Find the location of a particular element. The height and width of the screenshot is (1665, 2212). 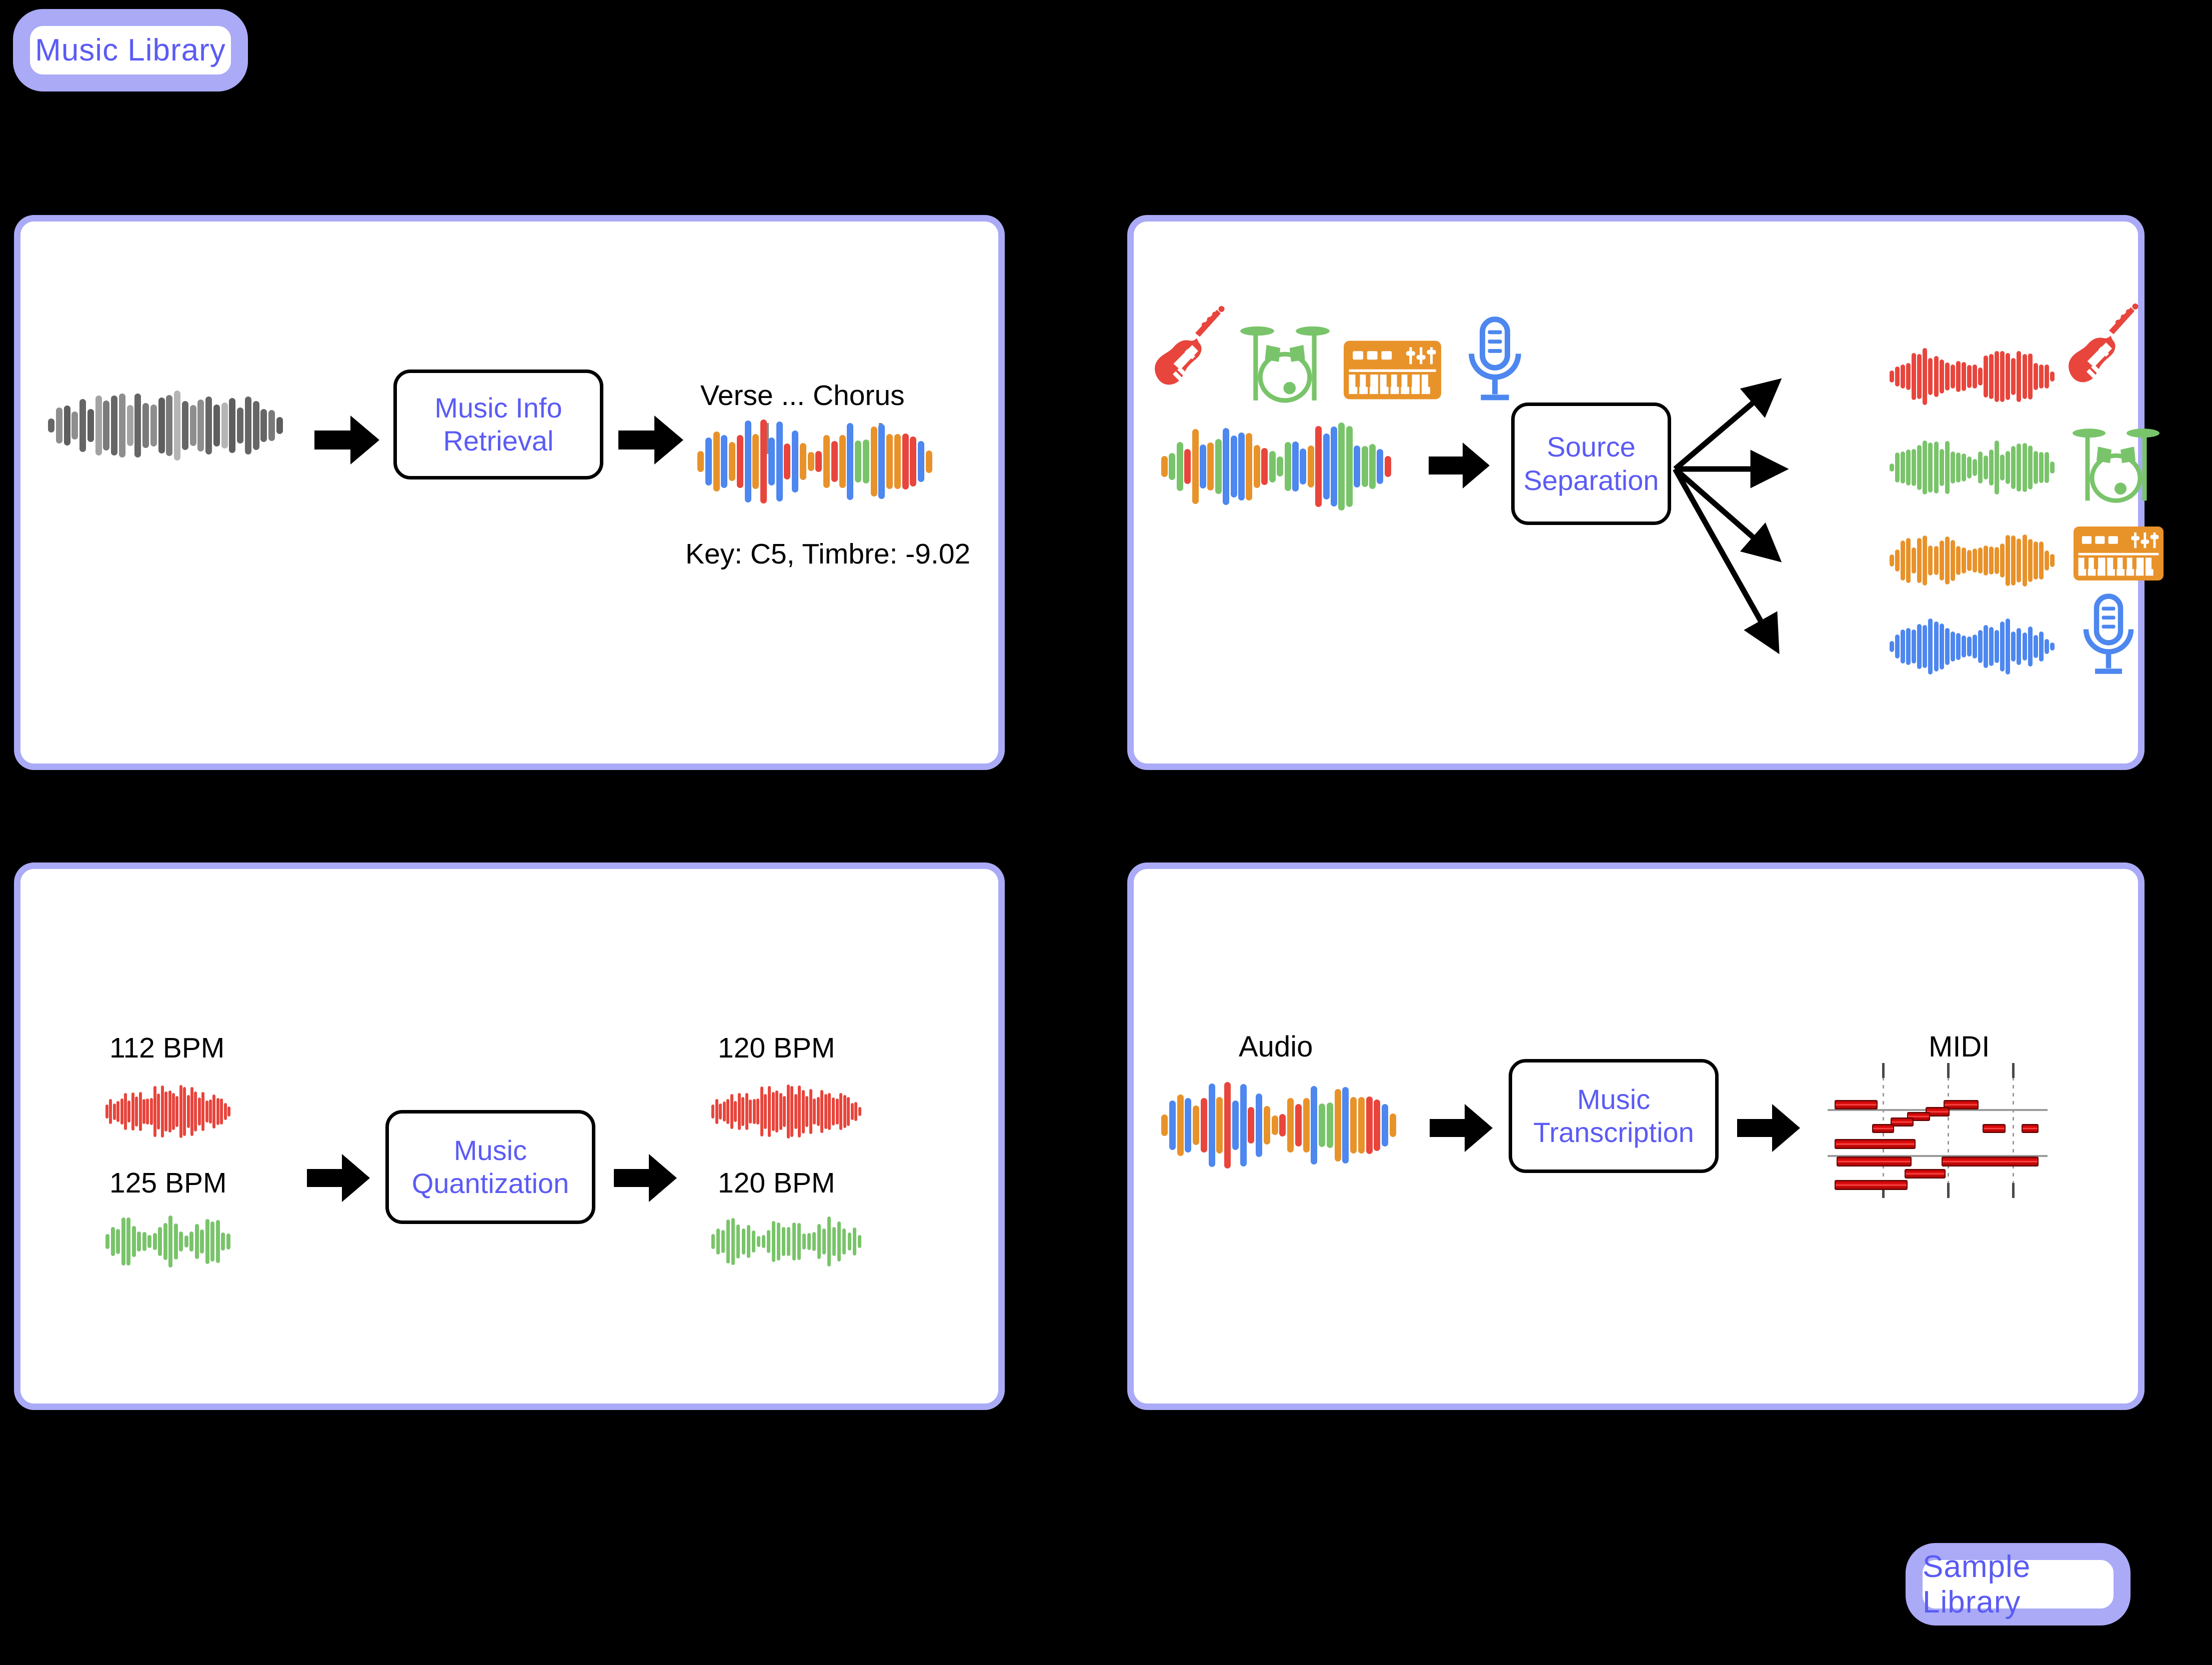

process-label-line2: Transcription is located at coordinates (1613, 1132).